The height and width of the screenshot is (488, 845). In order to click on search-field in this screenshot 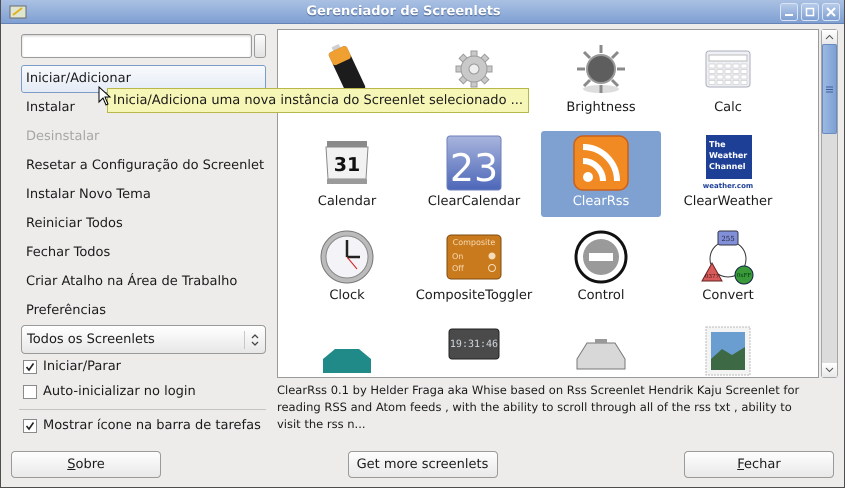, I will do `click(136, 46)`.